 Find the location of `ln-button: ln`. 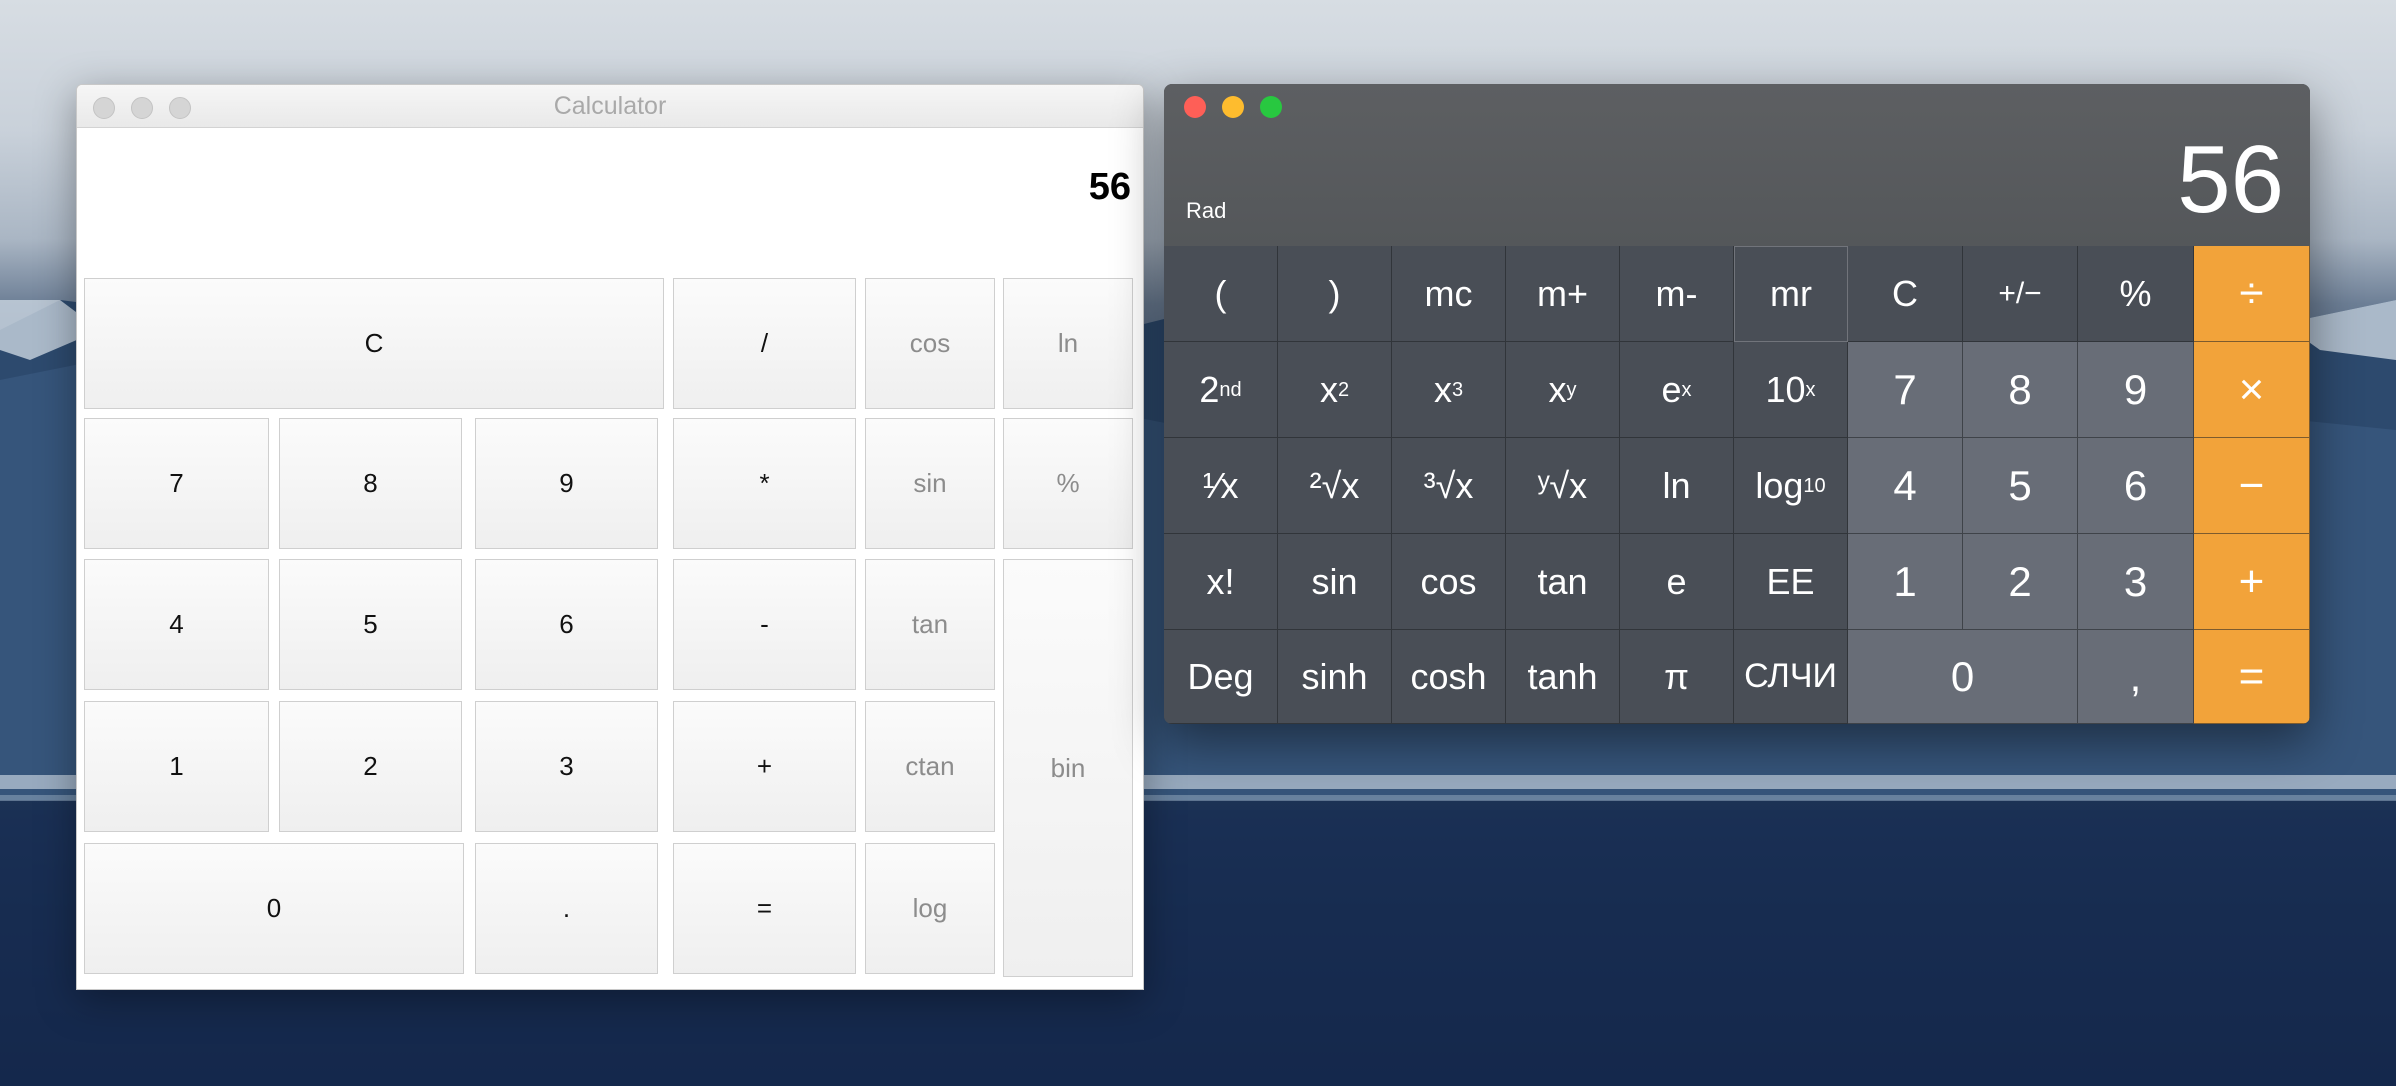

ln-button: ln is located at coordinates (1068, 343).